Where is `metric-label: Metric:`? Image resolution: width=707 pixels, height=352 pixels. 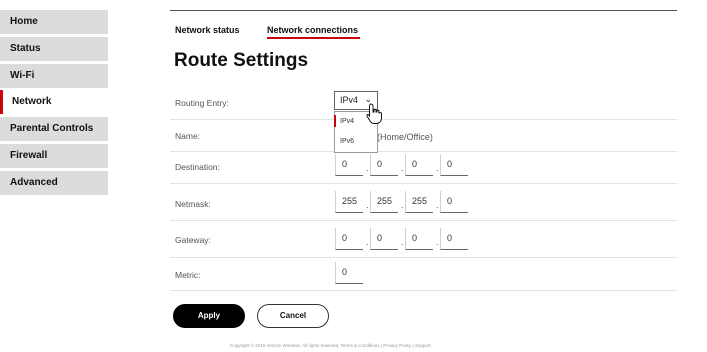
metric-label: Metric: is located at coordinates (188, 275).